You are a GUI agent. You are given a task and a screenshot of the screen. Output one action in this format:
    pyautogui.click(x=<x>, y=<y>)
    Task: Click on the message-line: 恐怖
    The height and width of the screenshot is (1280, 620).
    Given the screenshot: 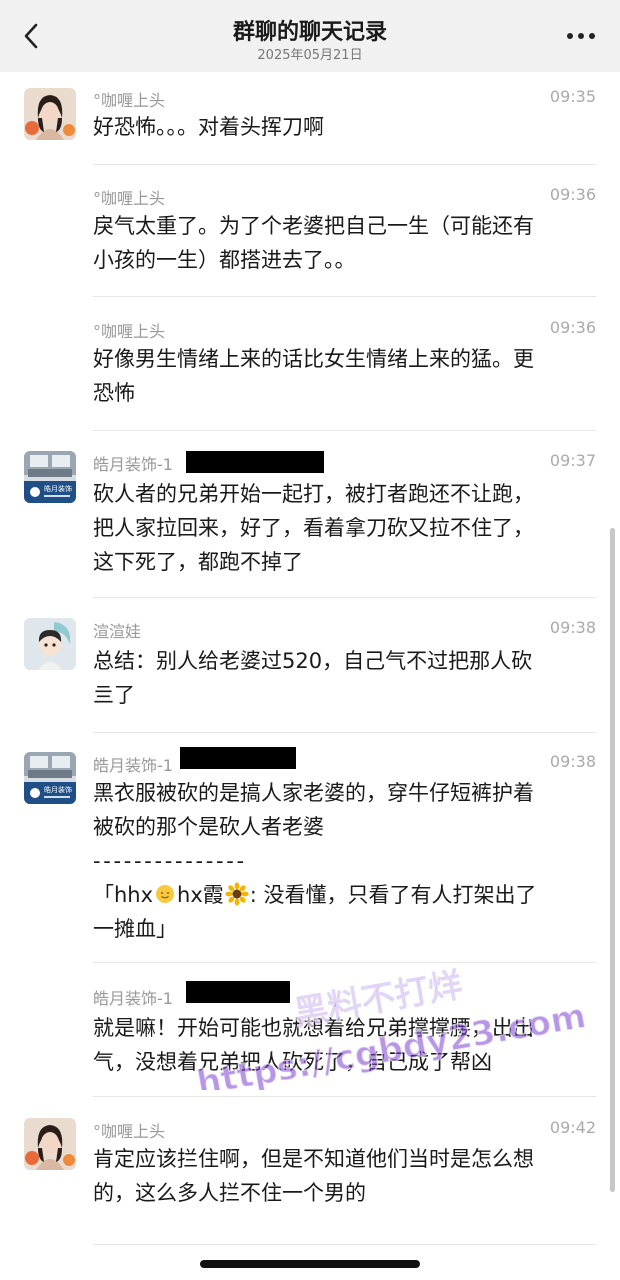 What is the action you would take?
    pyautogui.click(x=114, y=393)
    